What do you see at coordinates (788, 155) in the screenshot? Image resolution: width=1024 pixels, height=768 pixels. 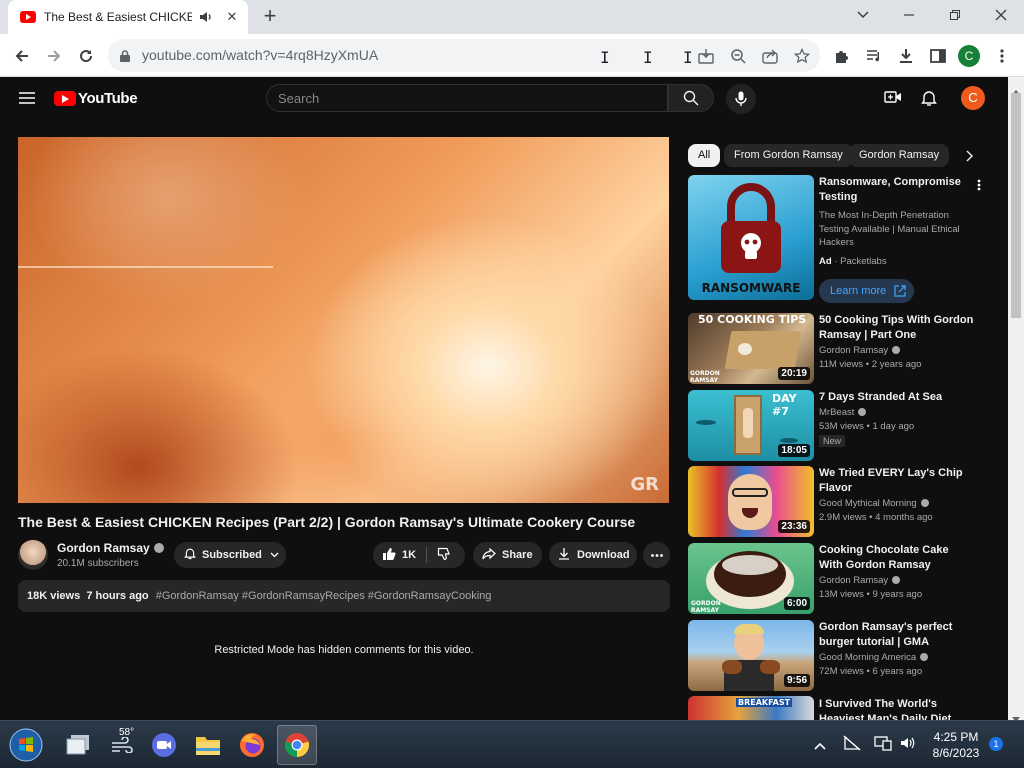 I see `chip-from-gordon-ramsay: From Gordon Ramsay` at bounding box center [788, 155].